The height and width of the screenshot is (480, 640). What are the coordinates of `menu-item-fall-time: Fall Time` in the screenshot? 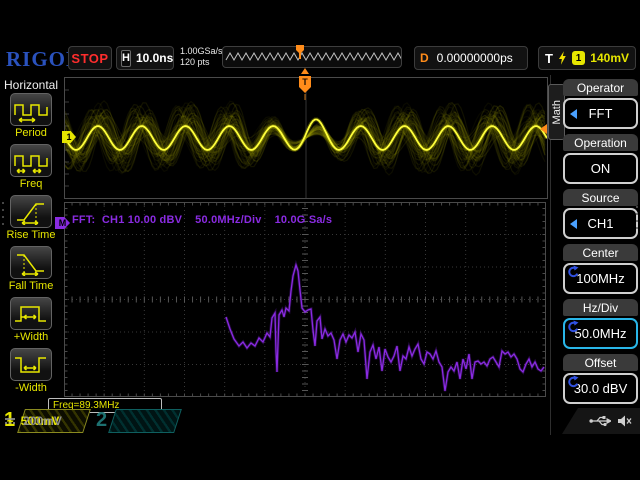 It's located at (31, 269).